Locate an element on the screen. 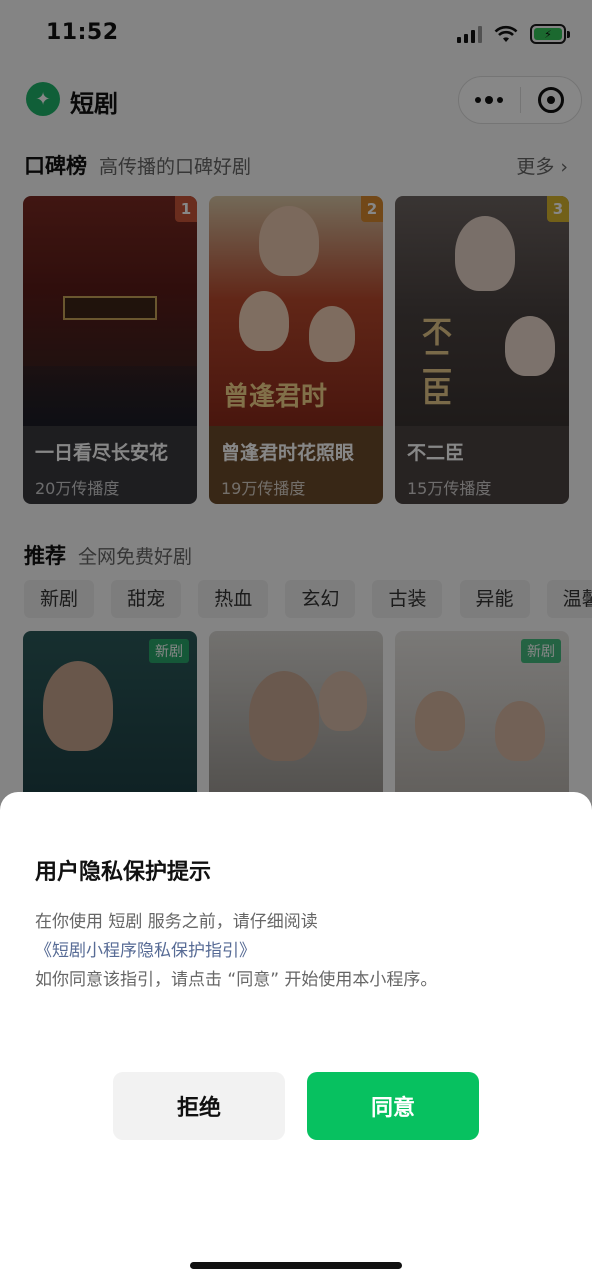  home-indicator is located at coordinates (296, 1265).